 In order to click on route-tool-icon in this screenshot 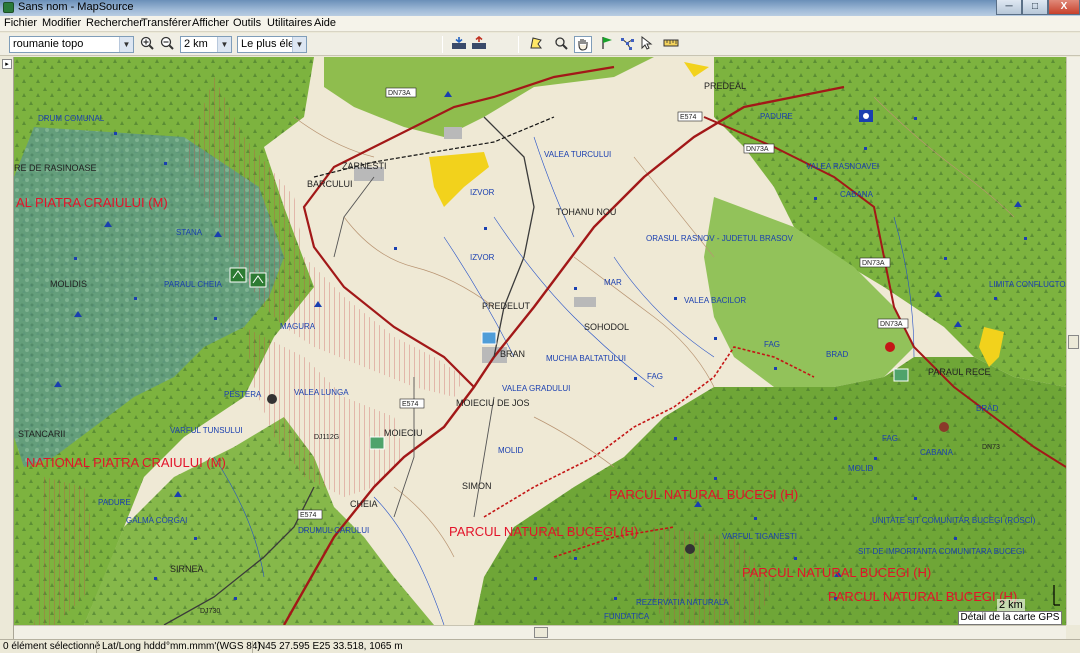, I will do `click(627, 44)`.